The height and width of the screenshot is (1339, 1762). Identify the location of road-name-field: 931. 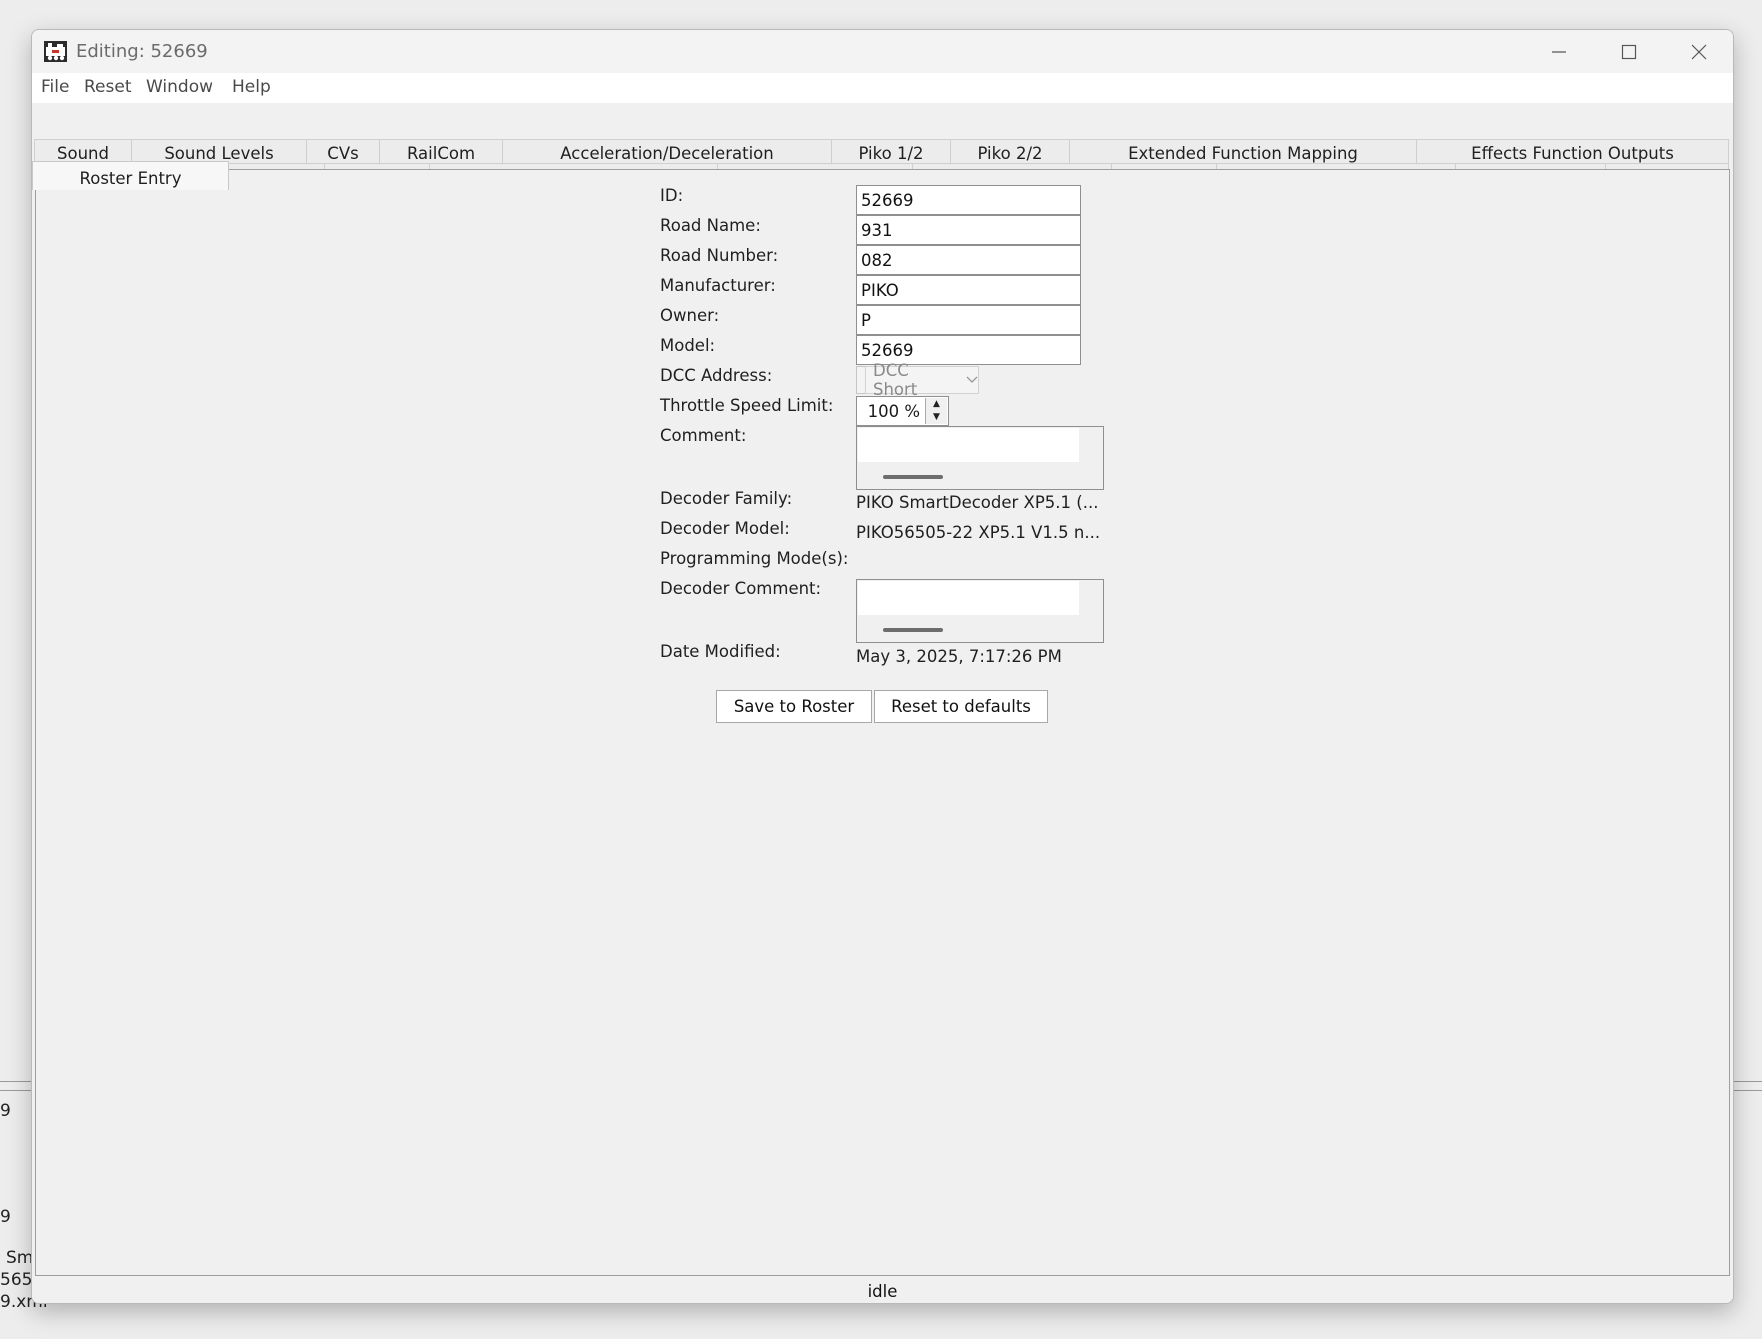
(968, 230).